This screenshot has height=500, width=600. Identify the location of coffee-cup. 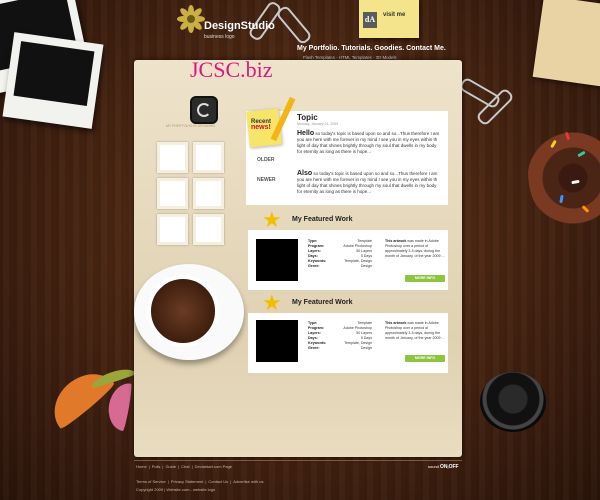
(183, 311).